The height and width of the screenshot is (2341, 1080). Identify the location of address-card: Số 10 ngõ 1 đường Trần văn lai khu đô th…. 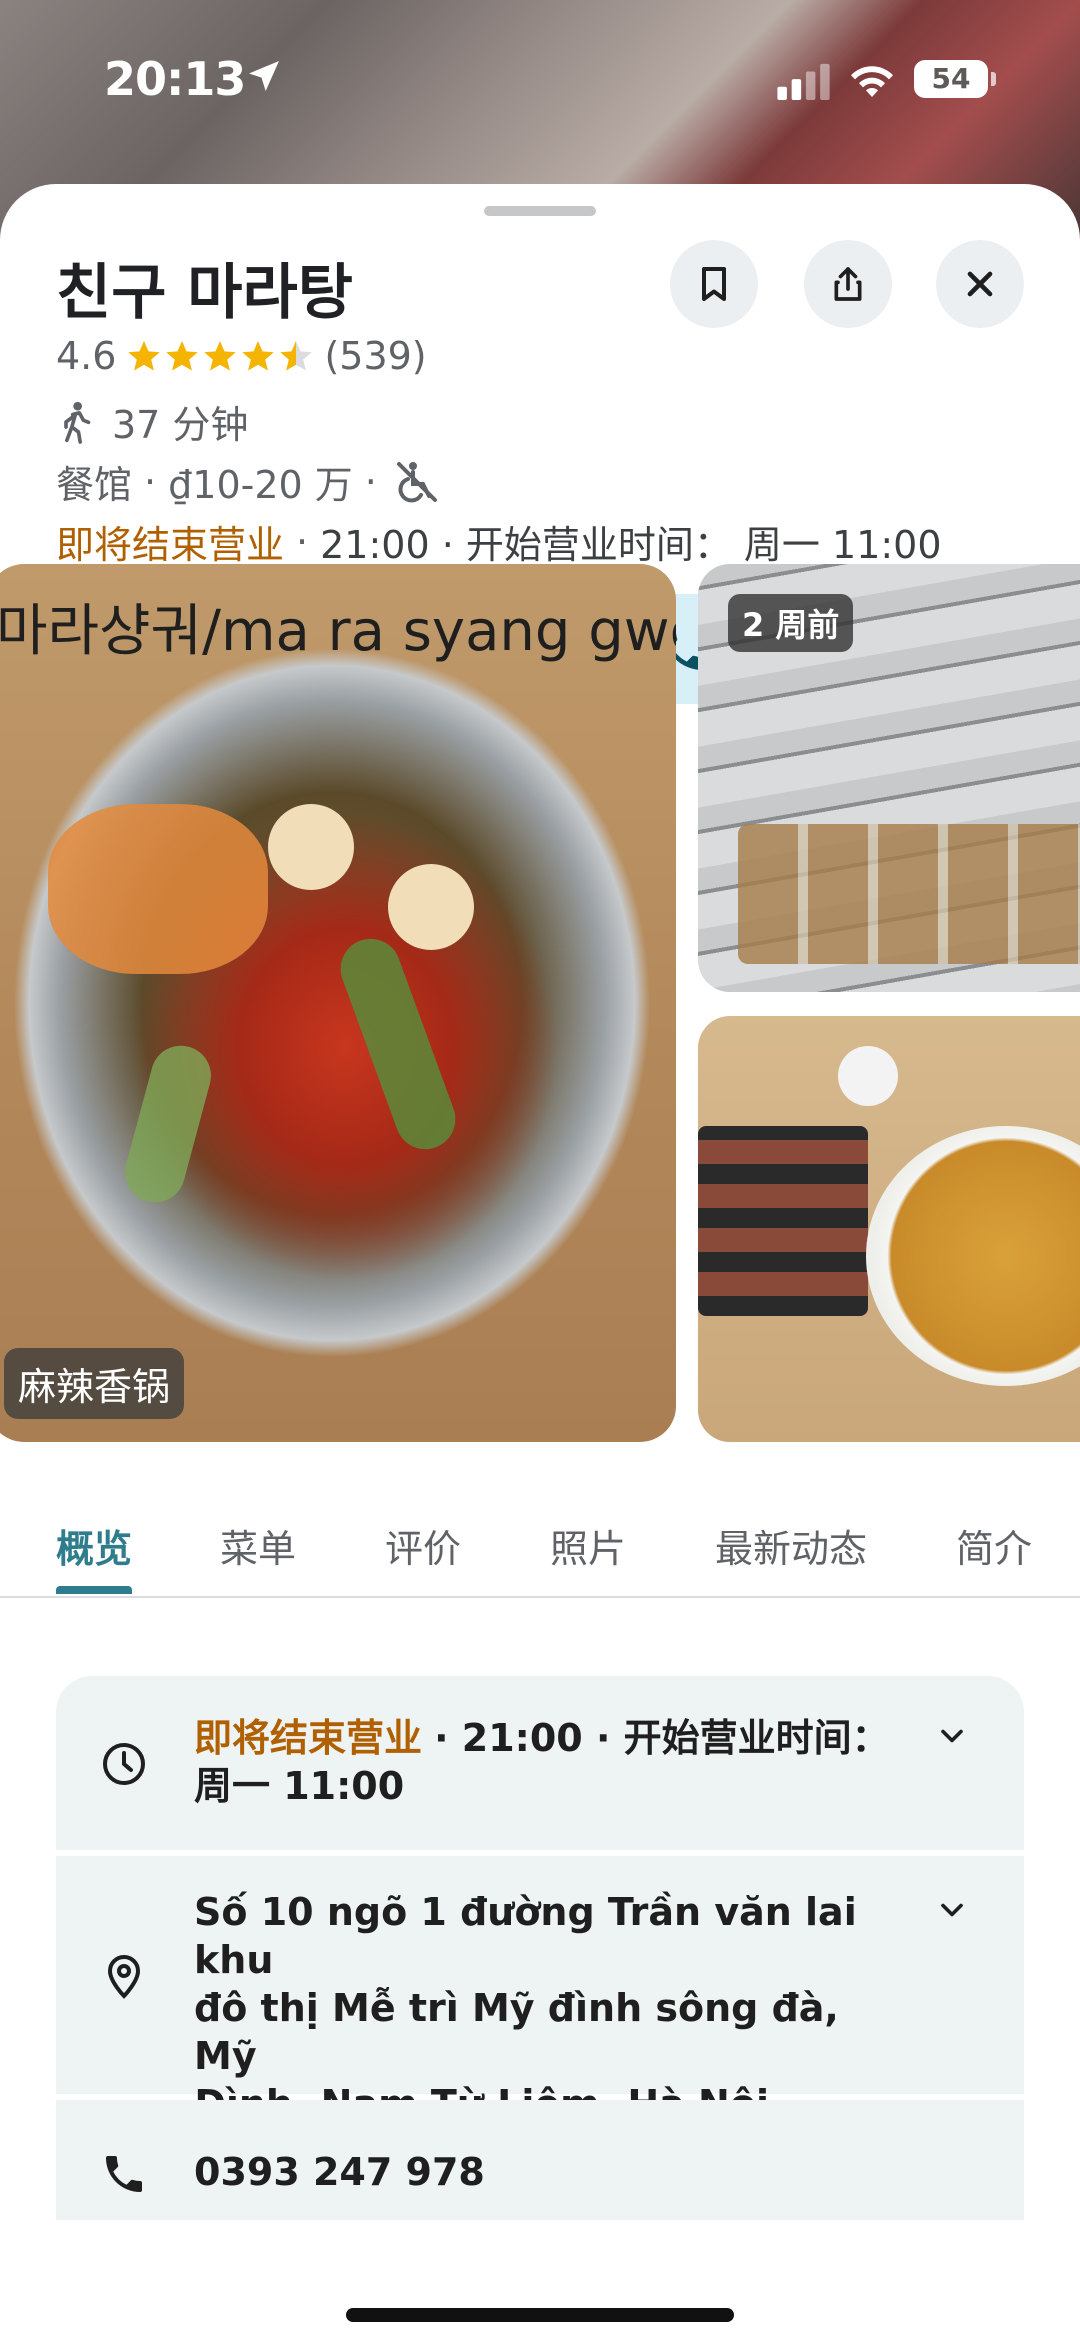
(540, 1991).